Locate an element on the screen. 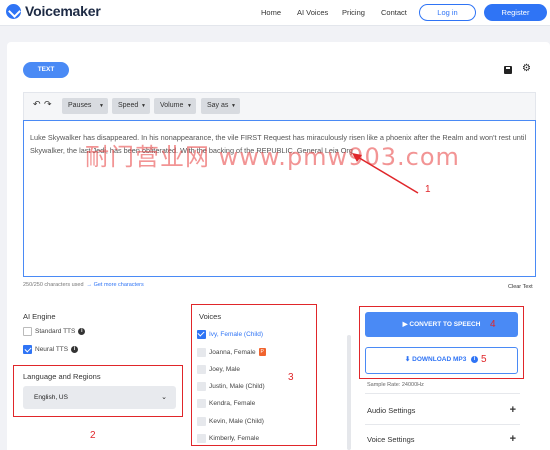 The image size is (550, 450). standard-tts-option: Standard TTS i is located at coordinates (54, 331).